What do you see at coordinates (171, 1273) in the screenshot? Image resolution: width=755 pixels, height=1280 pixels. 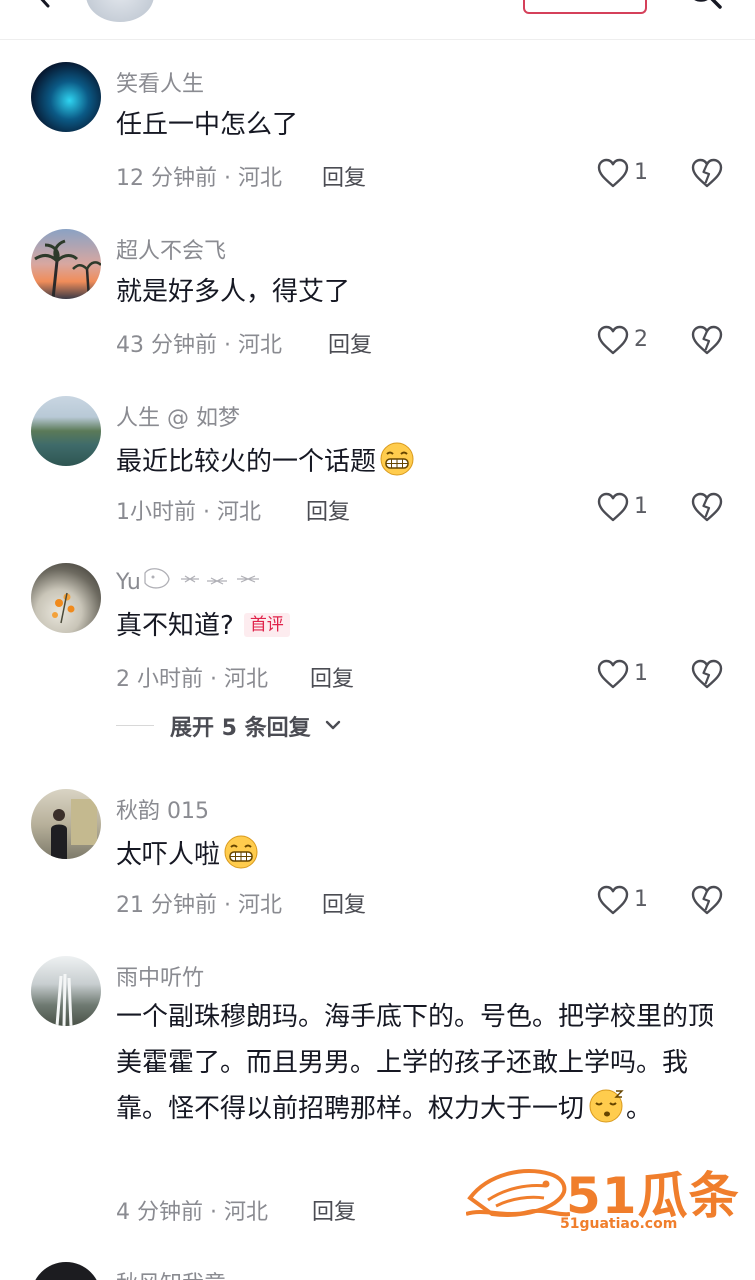 I see `username: 秋风知我意` at bounding box center [171, 1273].